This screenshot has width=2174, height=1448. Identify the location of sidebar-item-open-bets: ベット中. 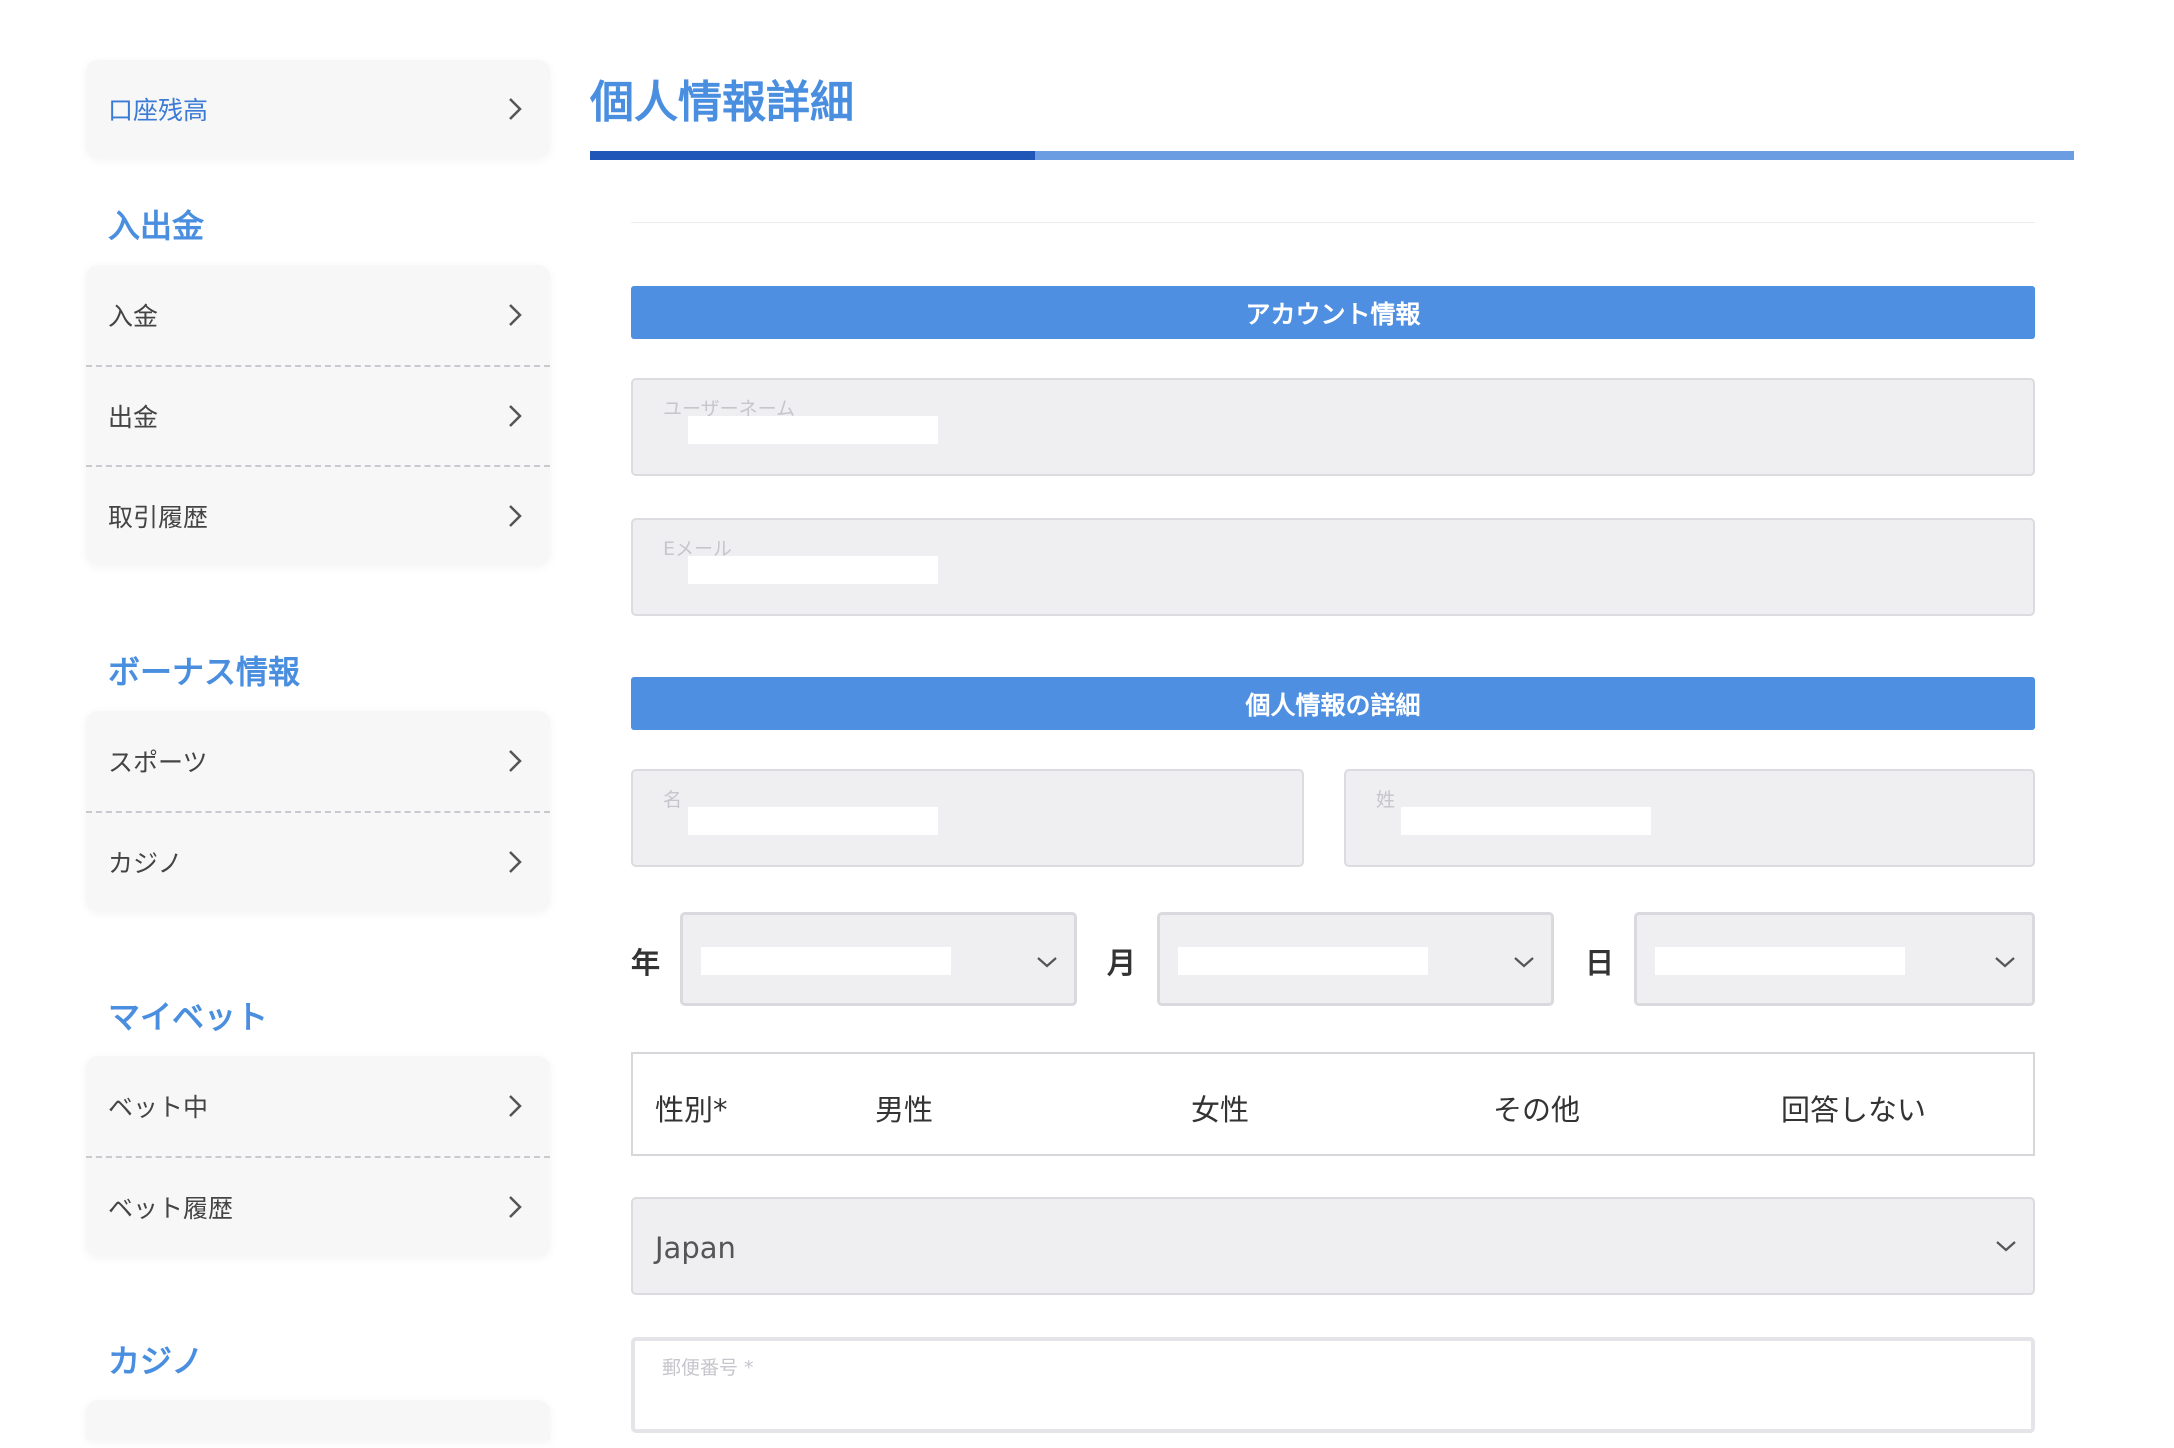
(318, 1106).